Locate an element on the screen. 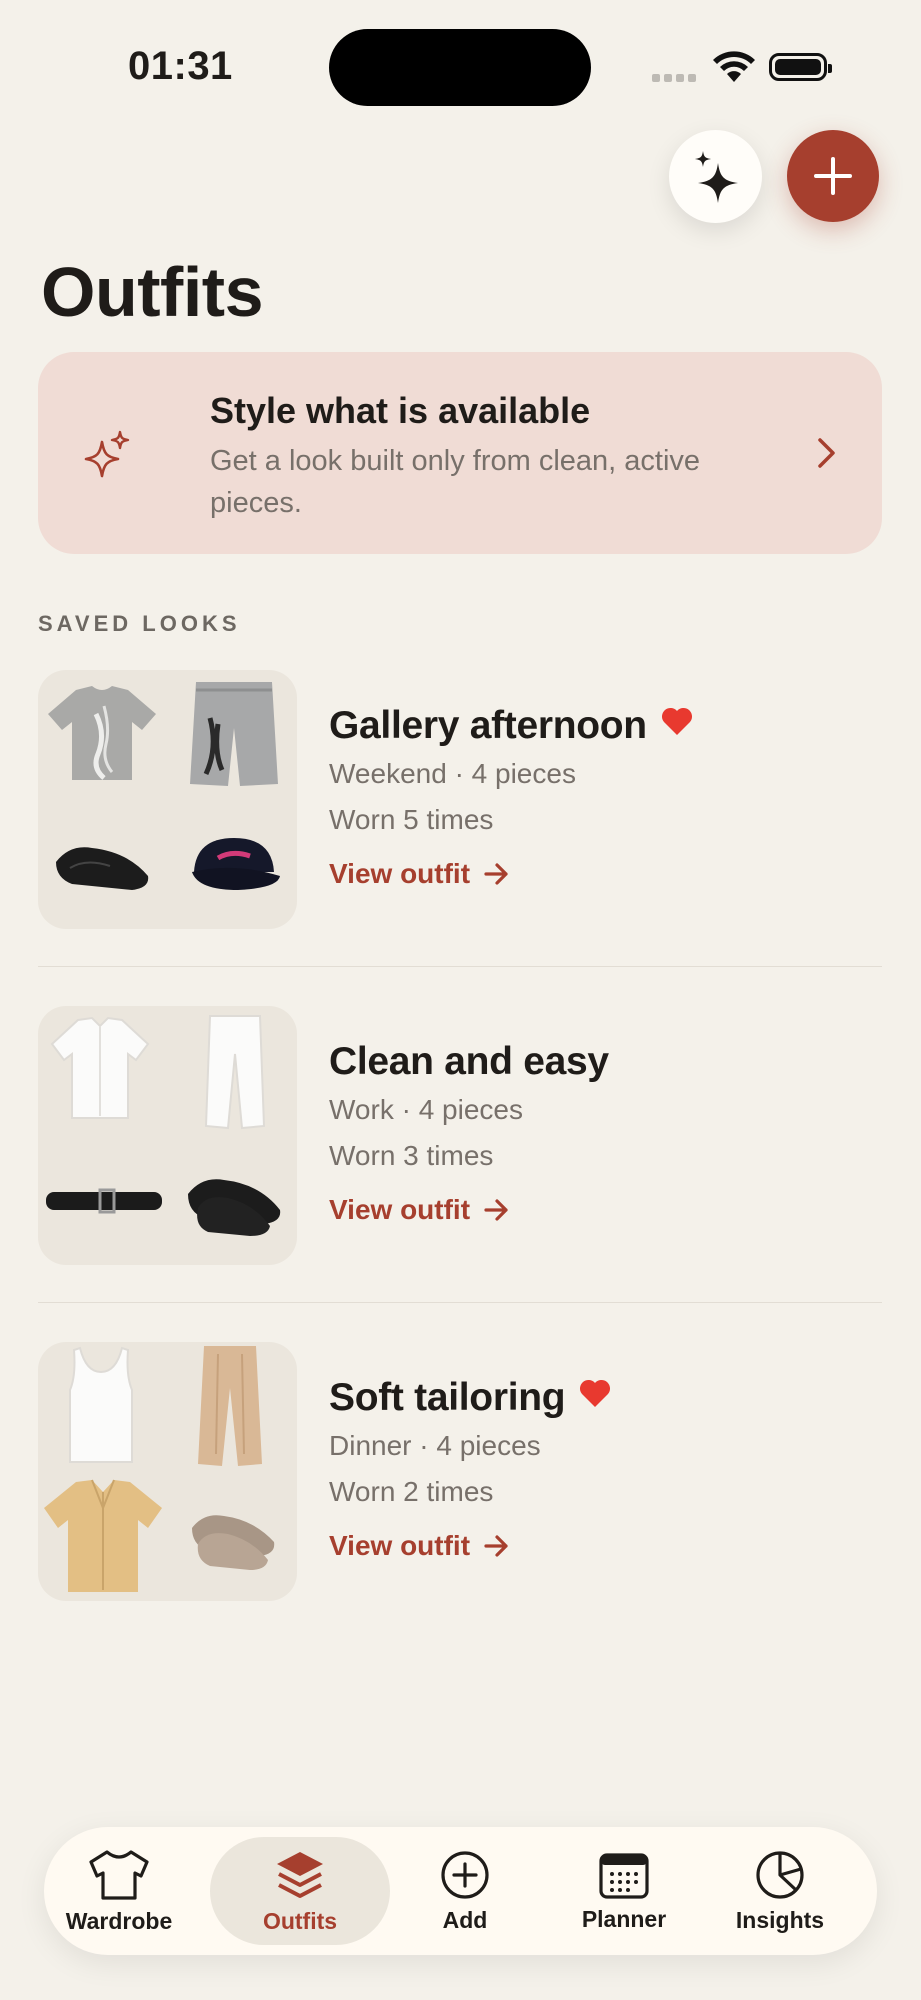 This screenshot has width=921, height=2000. tab-outfits: Outfits is located at coordinates (300, 1891).